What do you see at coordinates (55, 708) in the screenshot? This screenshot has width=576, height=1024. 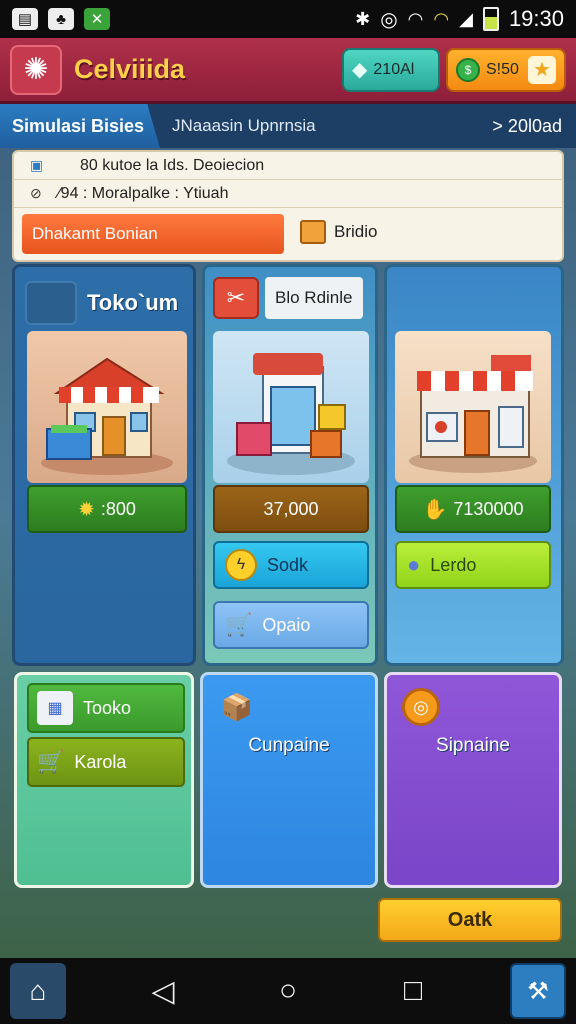 I see `crate-icon: ▦` at bounding box center [55, 708].